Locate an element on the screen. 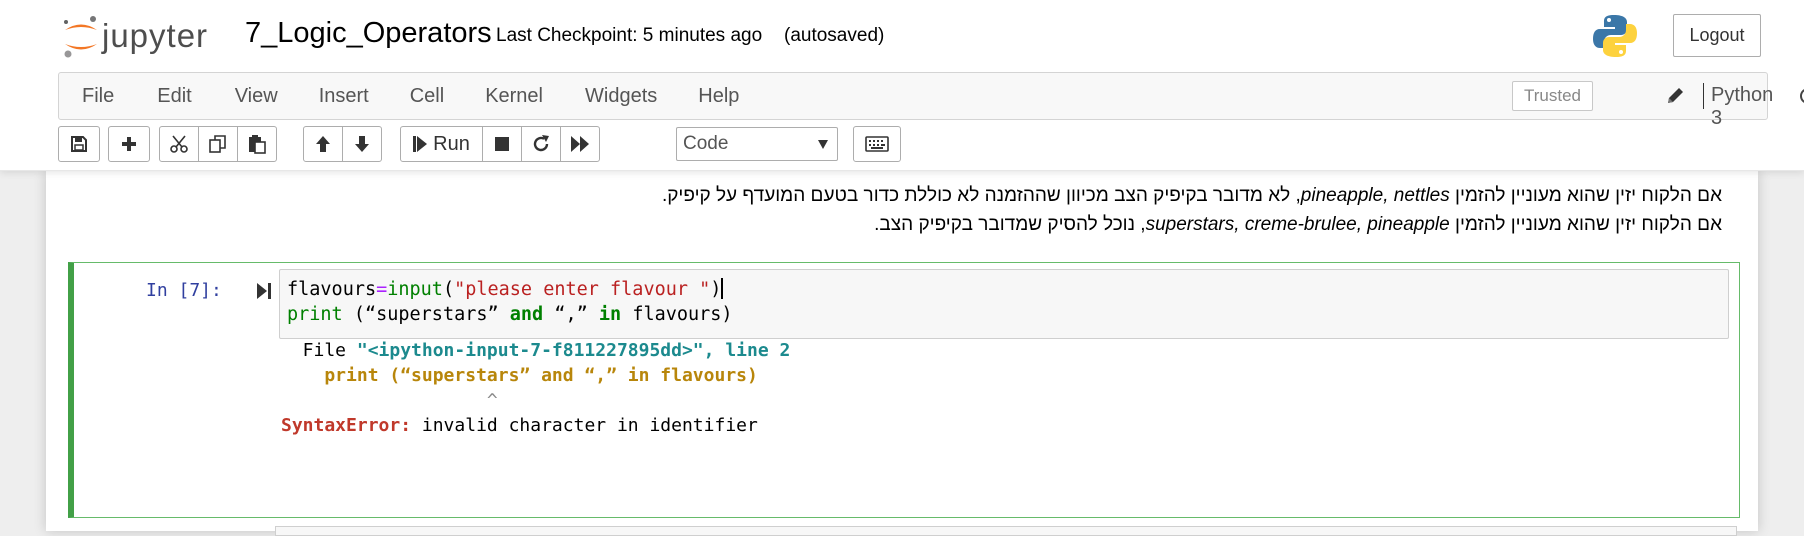 This screenshot has height=536, width=1804. save-button is located at coordinates (79, 144).